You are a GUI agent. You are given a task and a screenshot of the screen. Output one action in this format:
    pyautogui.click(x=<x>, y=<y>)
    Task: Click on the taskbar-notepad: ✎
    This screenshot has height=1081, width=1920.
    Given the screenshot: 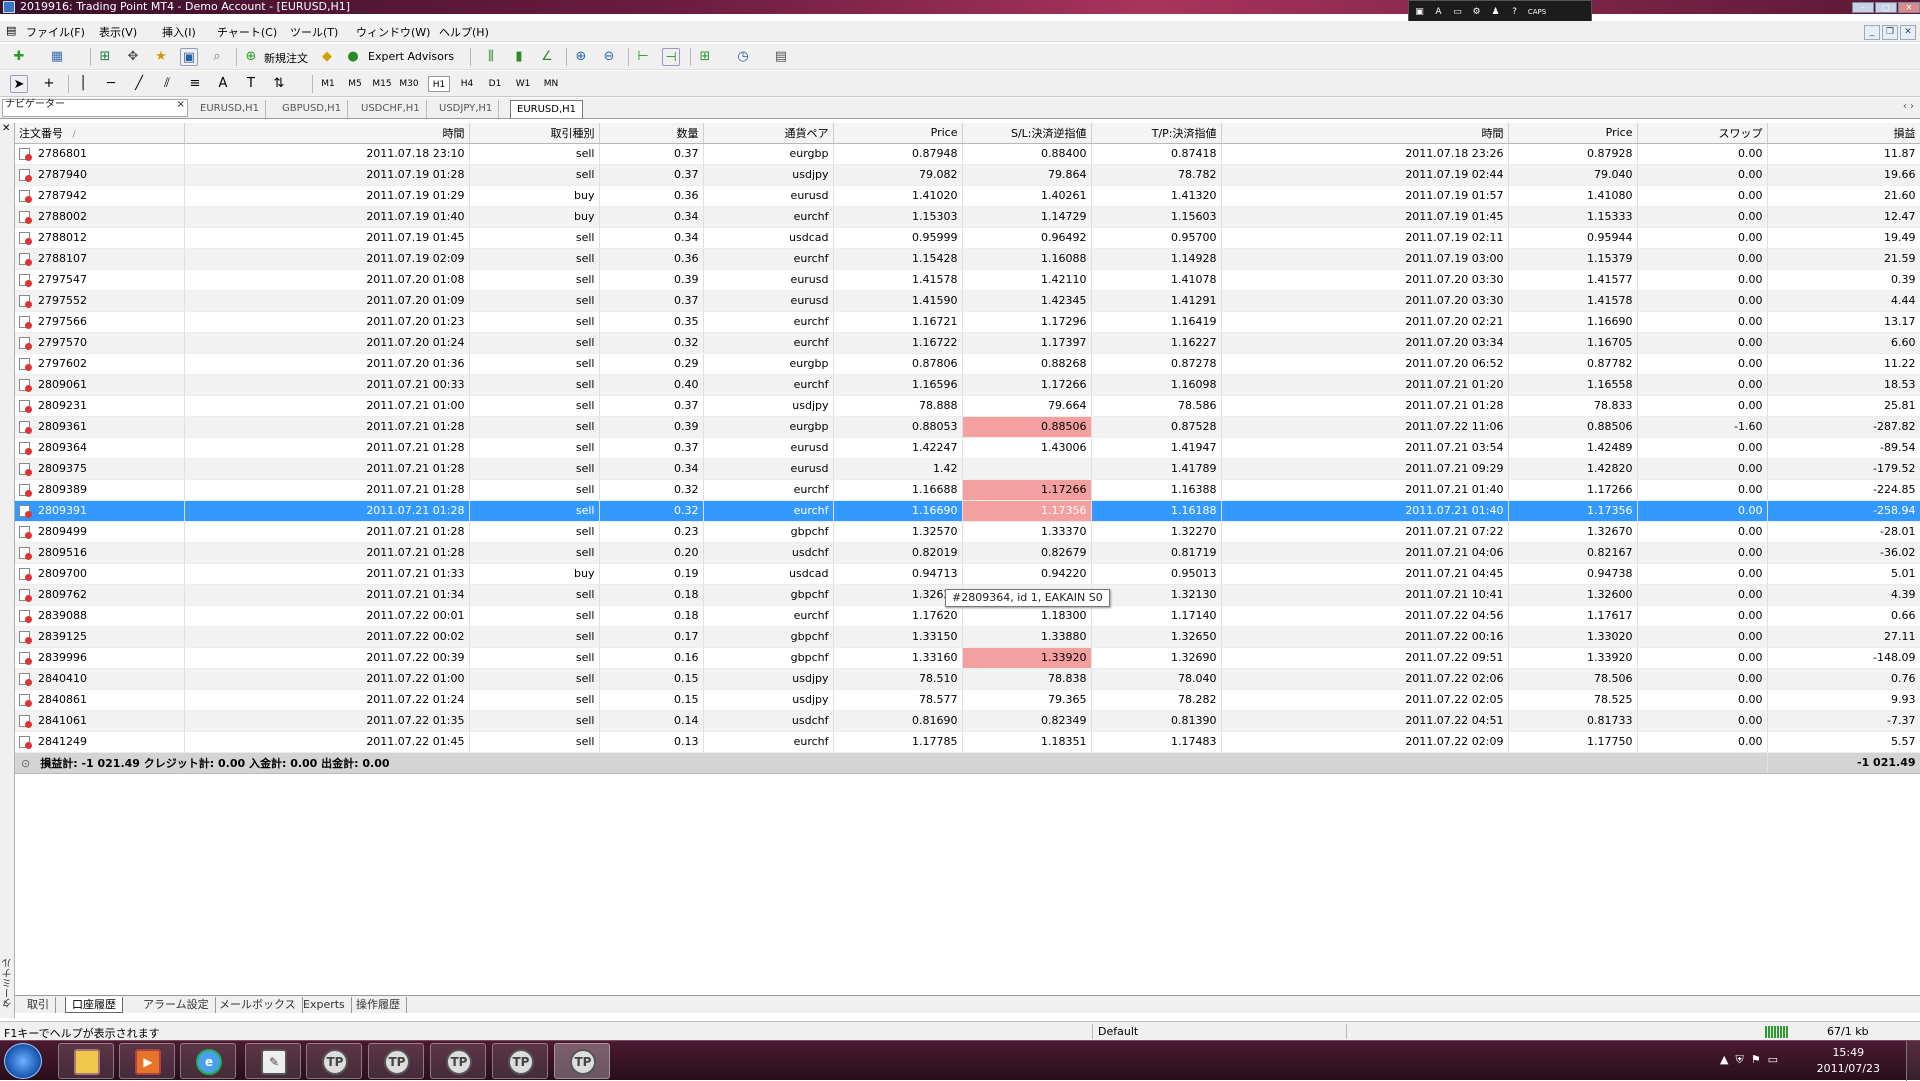 What is the action you would take?
    pyautogui.click(x=273, y=1061)
    